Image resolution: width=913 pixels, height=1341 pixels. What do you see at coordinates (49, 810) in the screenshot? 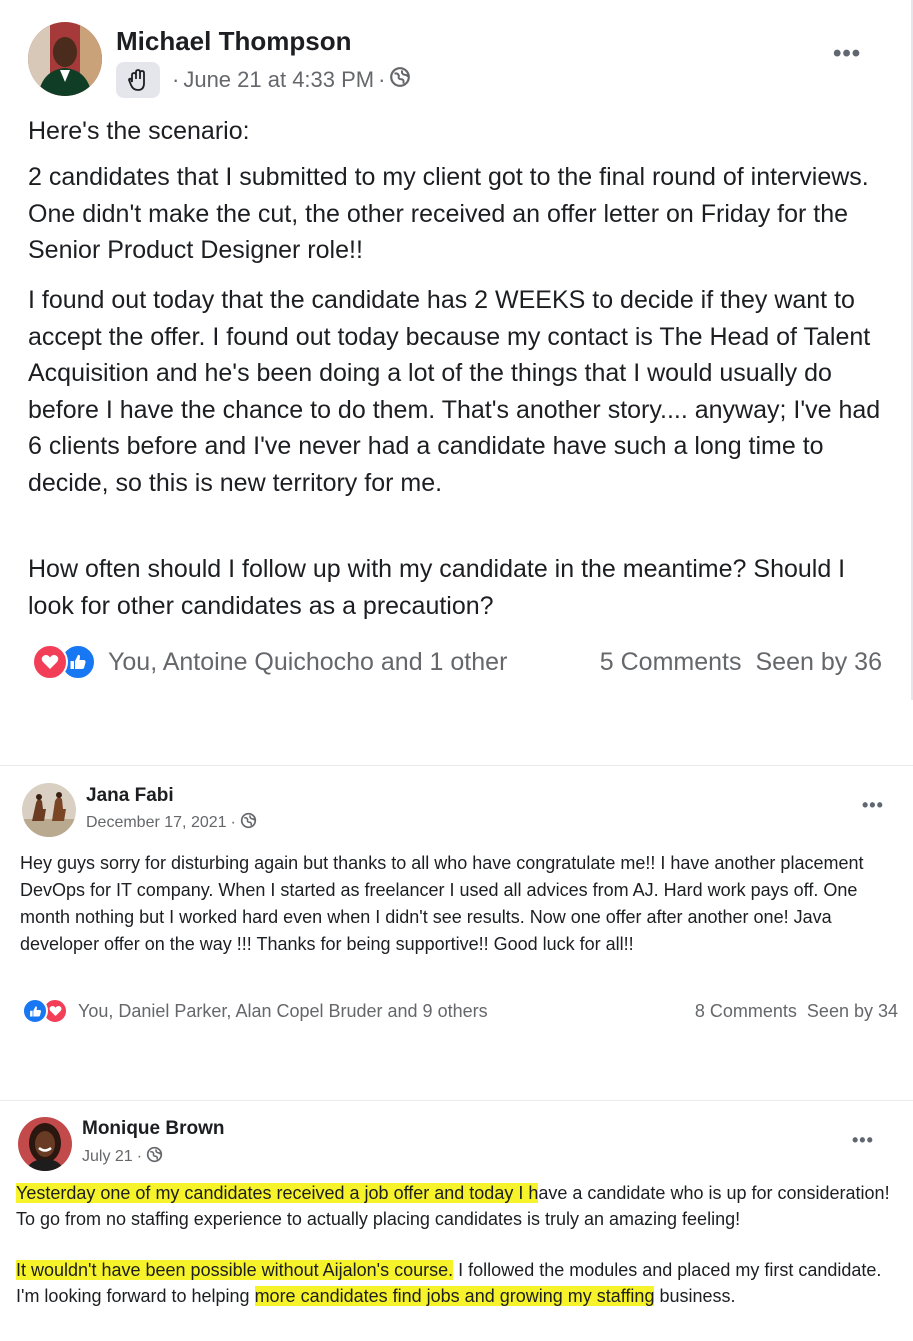
I see `avatar-jana-fabi` at bounding box center [49, 810].